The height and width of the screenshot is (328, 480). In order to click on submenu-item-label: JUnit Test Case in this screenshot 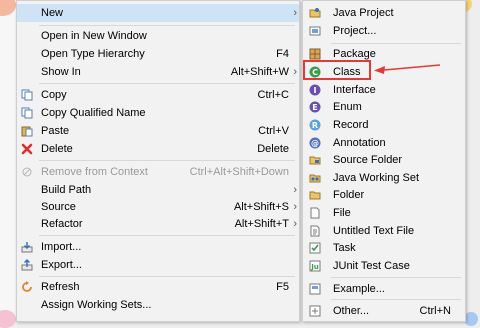, I will do `click(371, 266)`.